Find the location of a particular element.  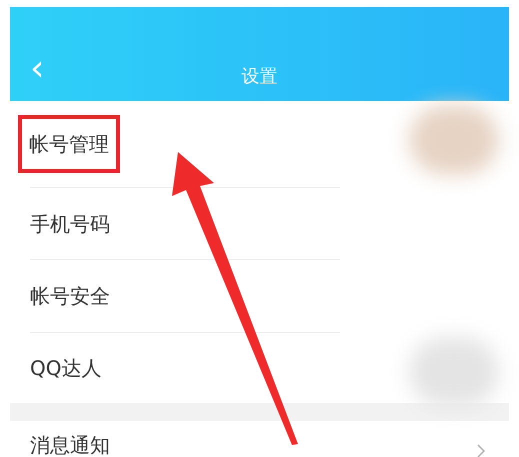

settings-item: 帐号安全 is located at coordinates (70, 296).